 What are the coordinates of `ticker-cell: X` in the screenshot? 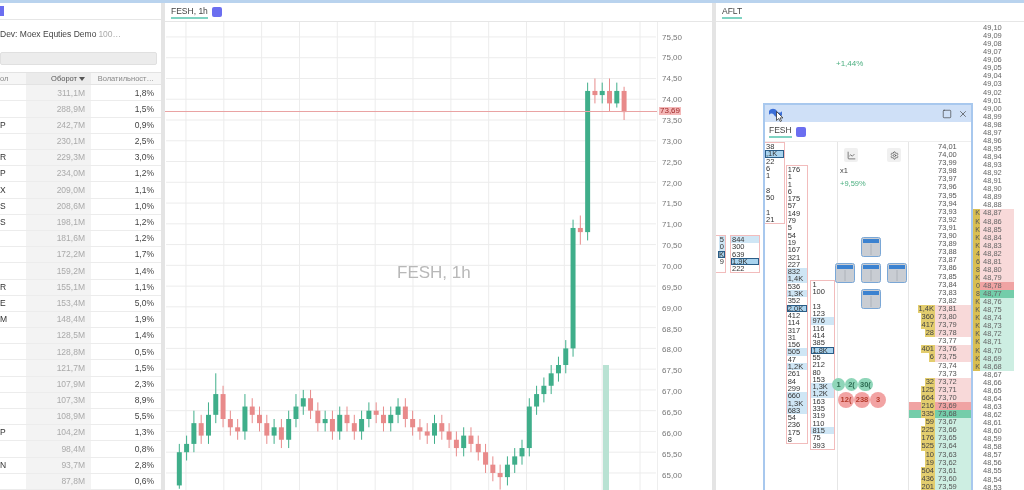 It's located at (3, 190).